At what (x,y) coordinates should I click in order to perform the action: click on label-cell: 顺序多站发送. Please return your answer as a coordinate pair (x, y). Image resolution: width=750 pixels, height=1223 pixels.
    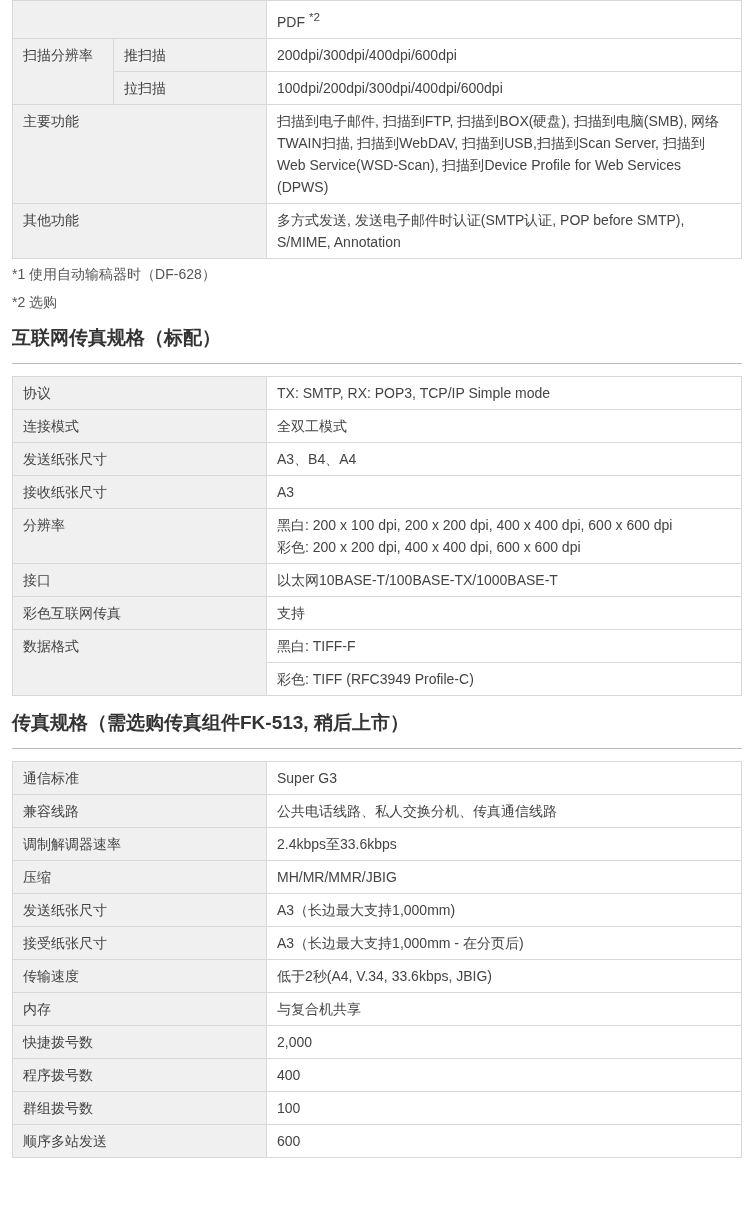
    Looking at the image, I should click on (139, 1141).